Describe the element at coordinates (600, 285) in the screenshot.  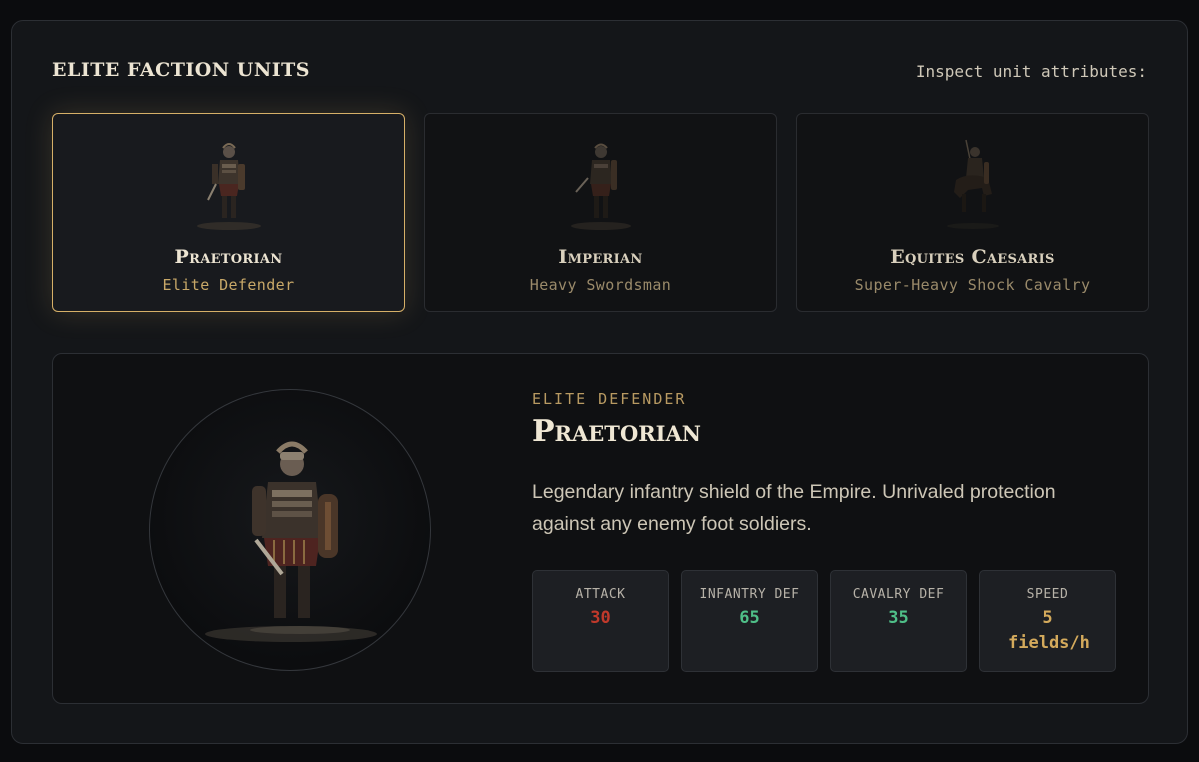
I see `unit-card-role: Heavy Swordsman` at that location.